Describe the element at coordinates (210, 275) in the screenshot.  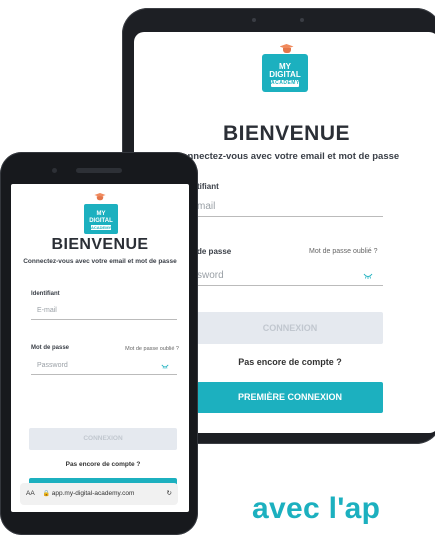
I see `password-placeholder: sword` at that location.